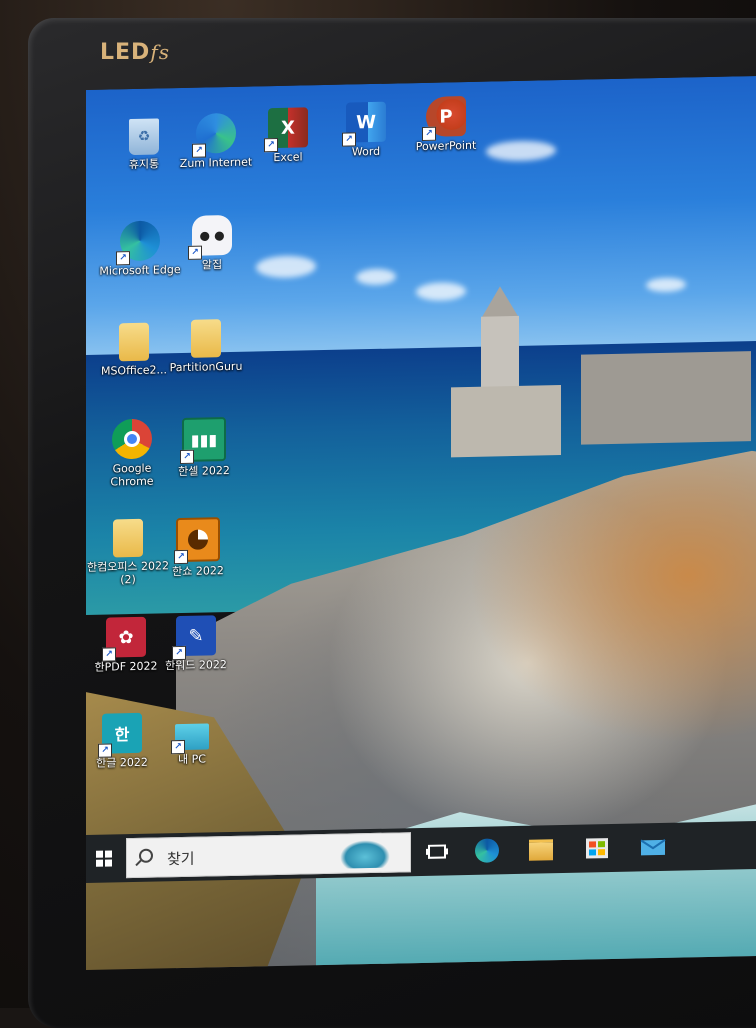 This screenshot has width=756, height=1028. I want to click on desktop-icon-excel: X ↗ Excel, so click(288, 136).